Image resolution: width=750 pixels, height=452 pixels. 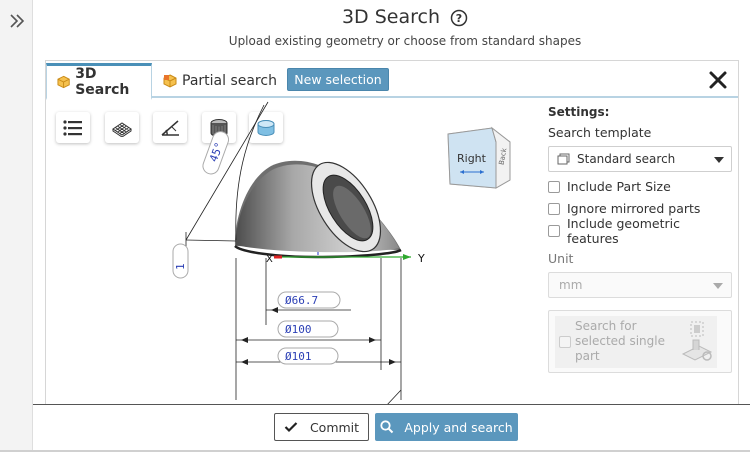 I want to click on action-bar: Commit Apply and search, so click(x=391, y=428).